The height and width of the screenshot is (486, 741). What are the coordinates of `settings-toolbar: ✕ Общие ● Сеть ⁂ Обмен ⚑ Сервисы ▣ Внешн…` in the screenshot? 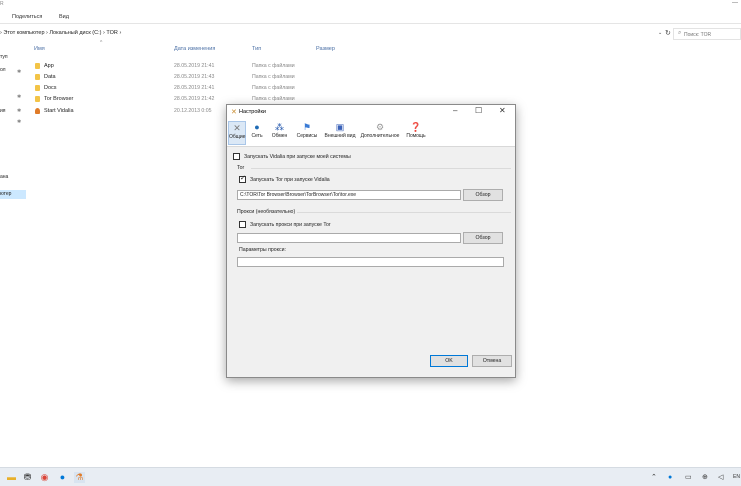 It's located at (371, 133).